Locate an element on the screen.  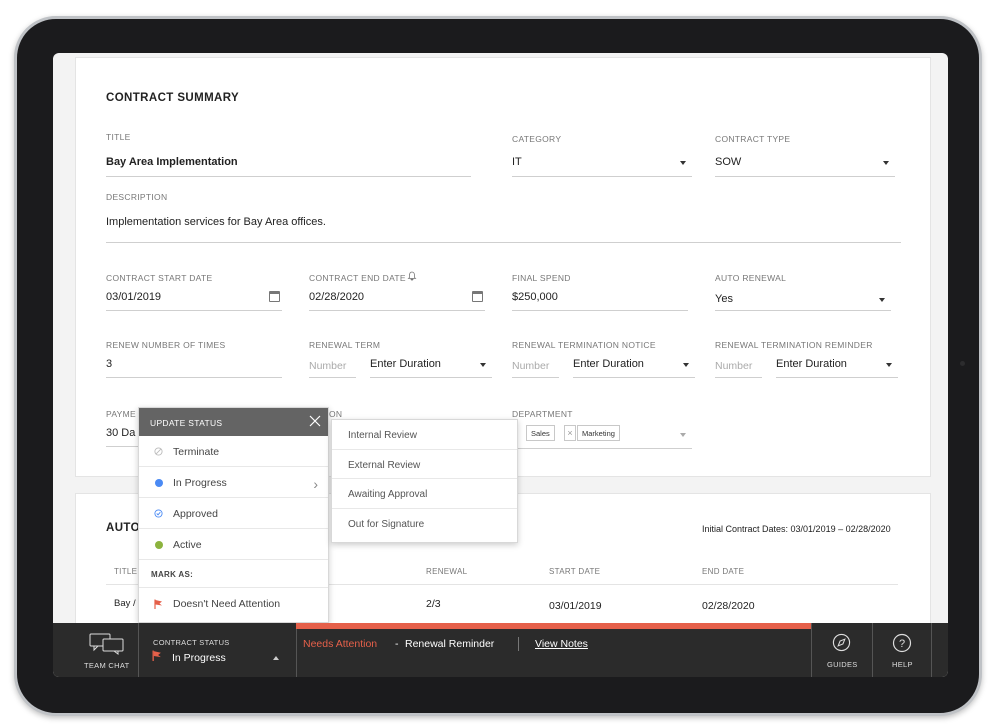
remove-tag-icon: × is located at coordinates (570, 433).